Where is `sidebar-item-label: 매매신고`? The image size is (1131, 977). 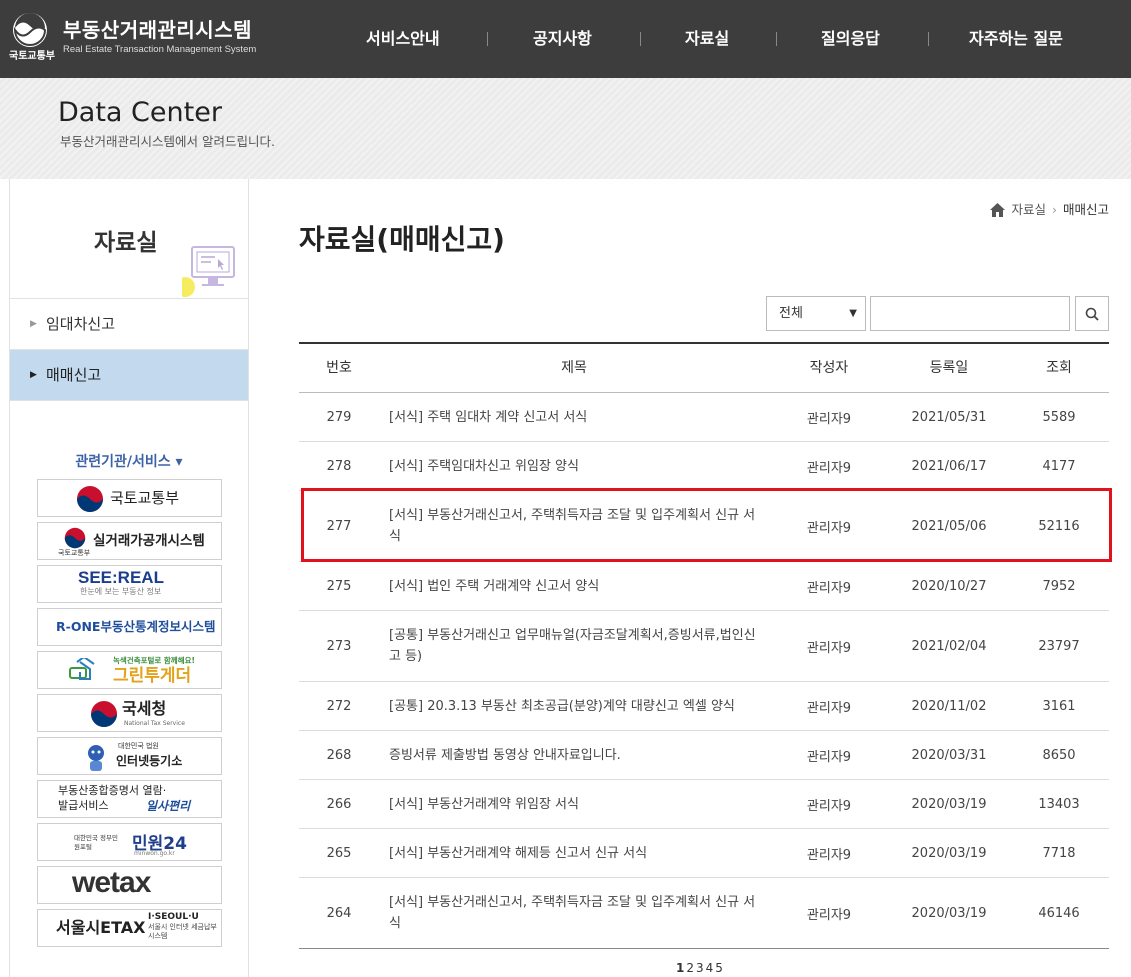 sidebar-item-label: 매매신고 is located at coordinates (74, 375).